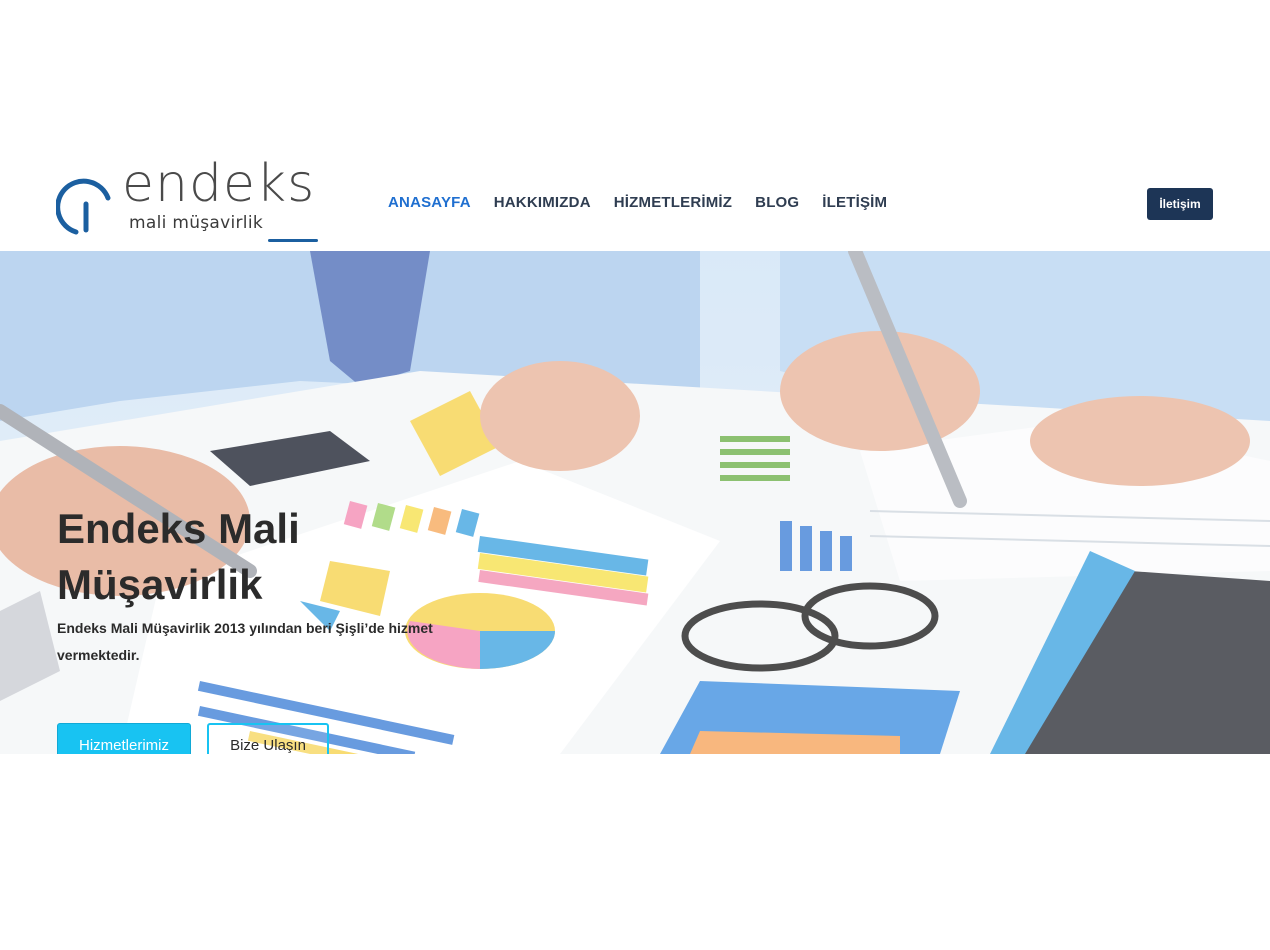 This screenshot has width=1270, height=950. I want to click on logo: endeks mali müşavirlik, so click(190, 200).